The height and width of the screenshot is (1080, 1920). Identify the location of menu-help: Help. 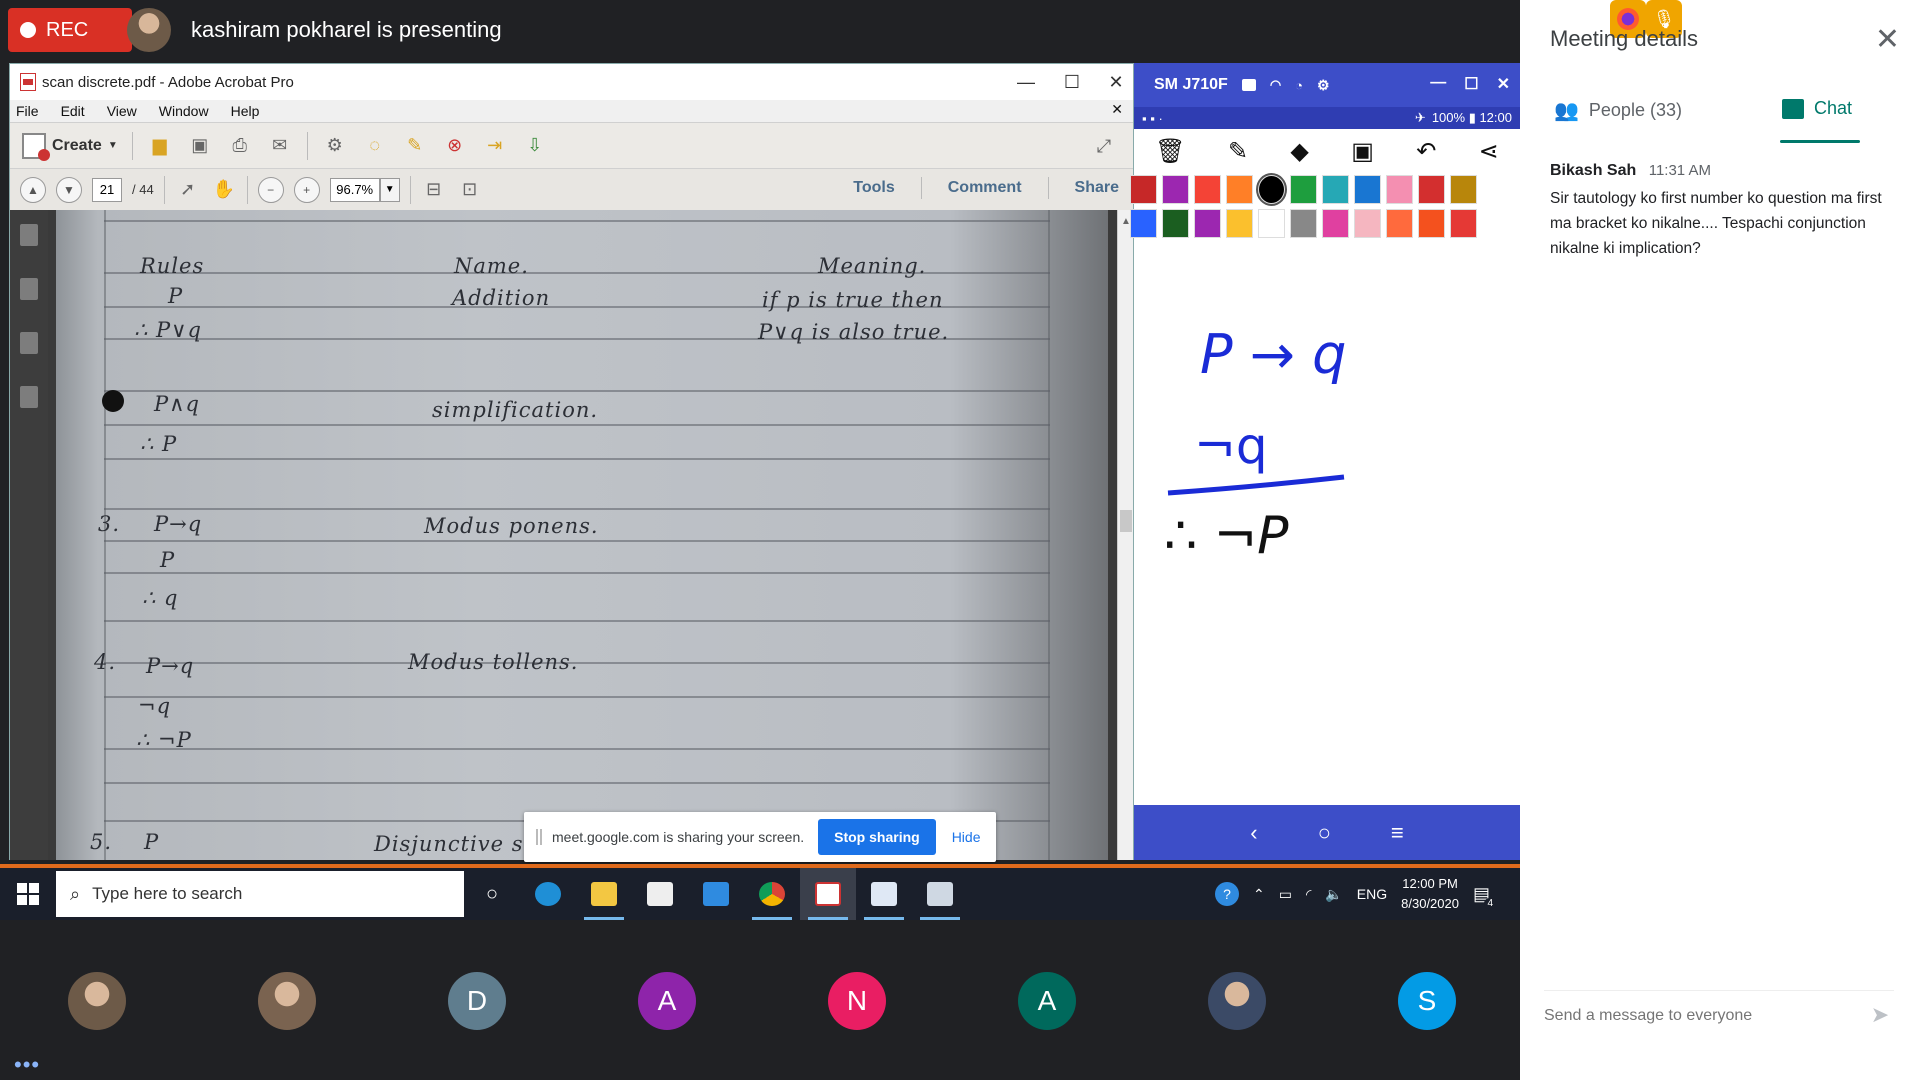
(245, 111).